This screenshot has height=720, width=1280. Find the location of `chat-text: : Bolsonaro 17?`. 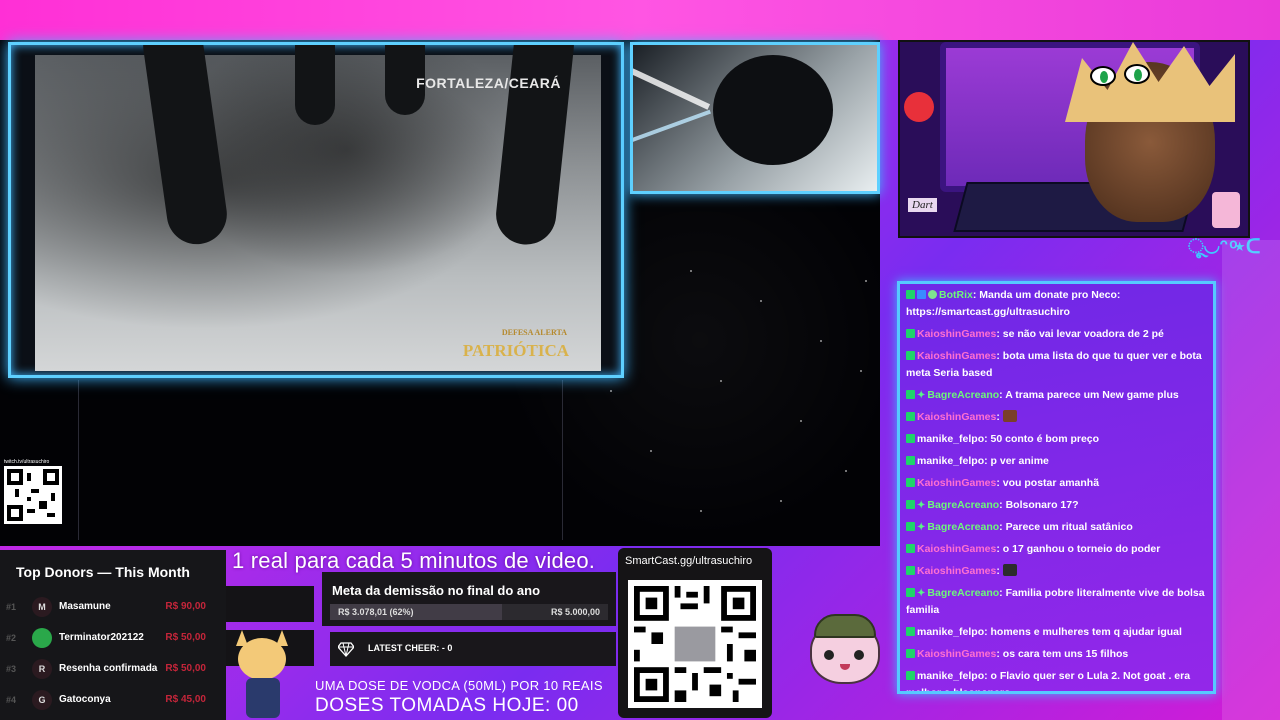

chat-text: : Bolsonaro 17? is located at coordinates (1039, 505).